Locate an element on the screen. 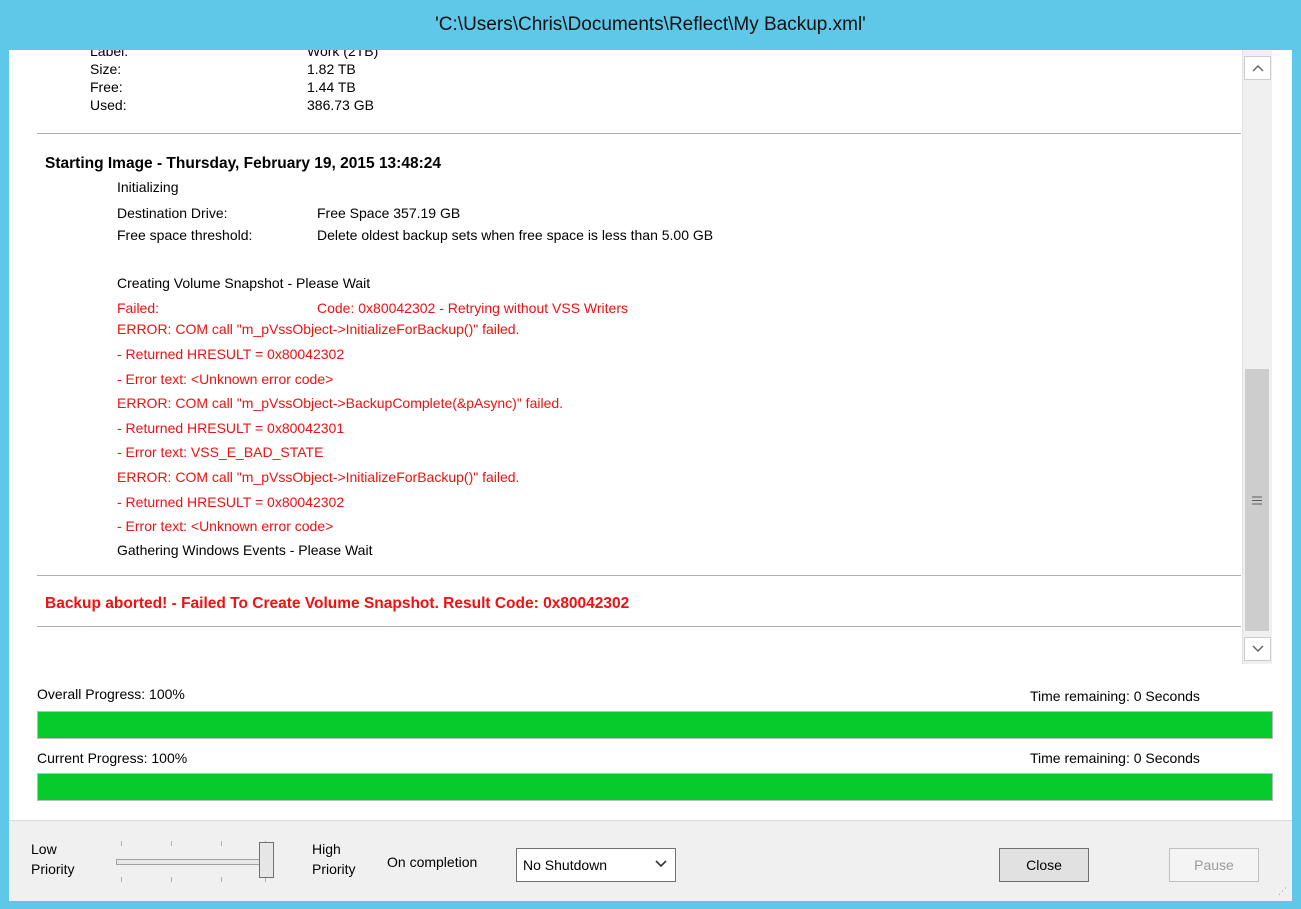 This screenshot has height=909, width=1301. on-completion-value: No Shutdown is located at coordinates (565, 865).